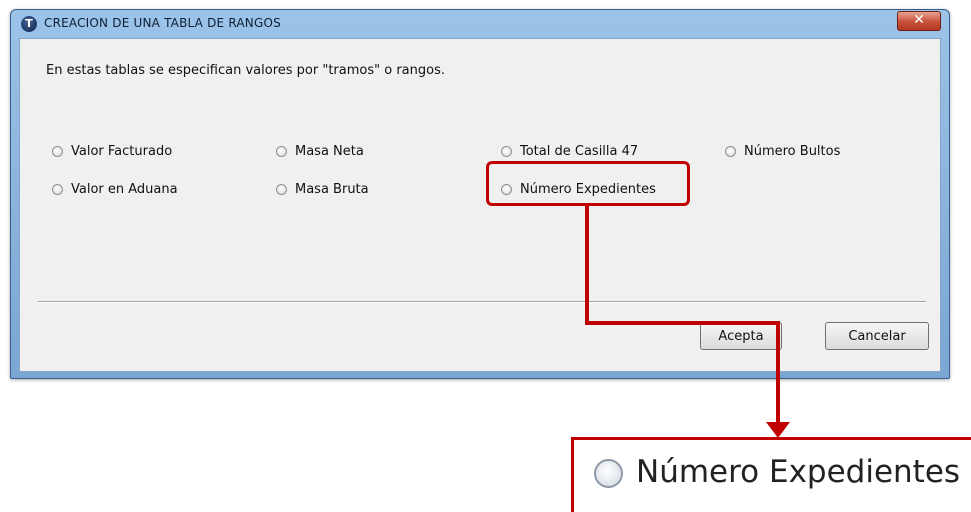 The width and height of the screenshot is (971, 512). What do you see at coordinates (122, 151) in the screenshot?
I see `radio-label: Valor Facturado` at bounding box center [122, 151].